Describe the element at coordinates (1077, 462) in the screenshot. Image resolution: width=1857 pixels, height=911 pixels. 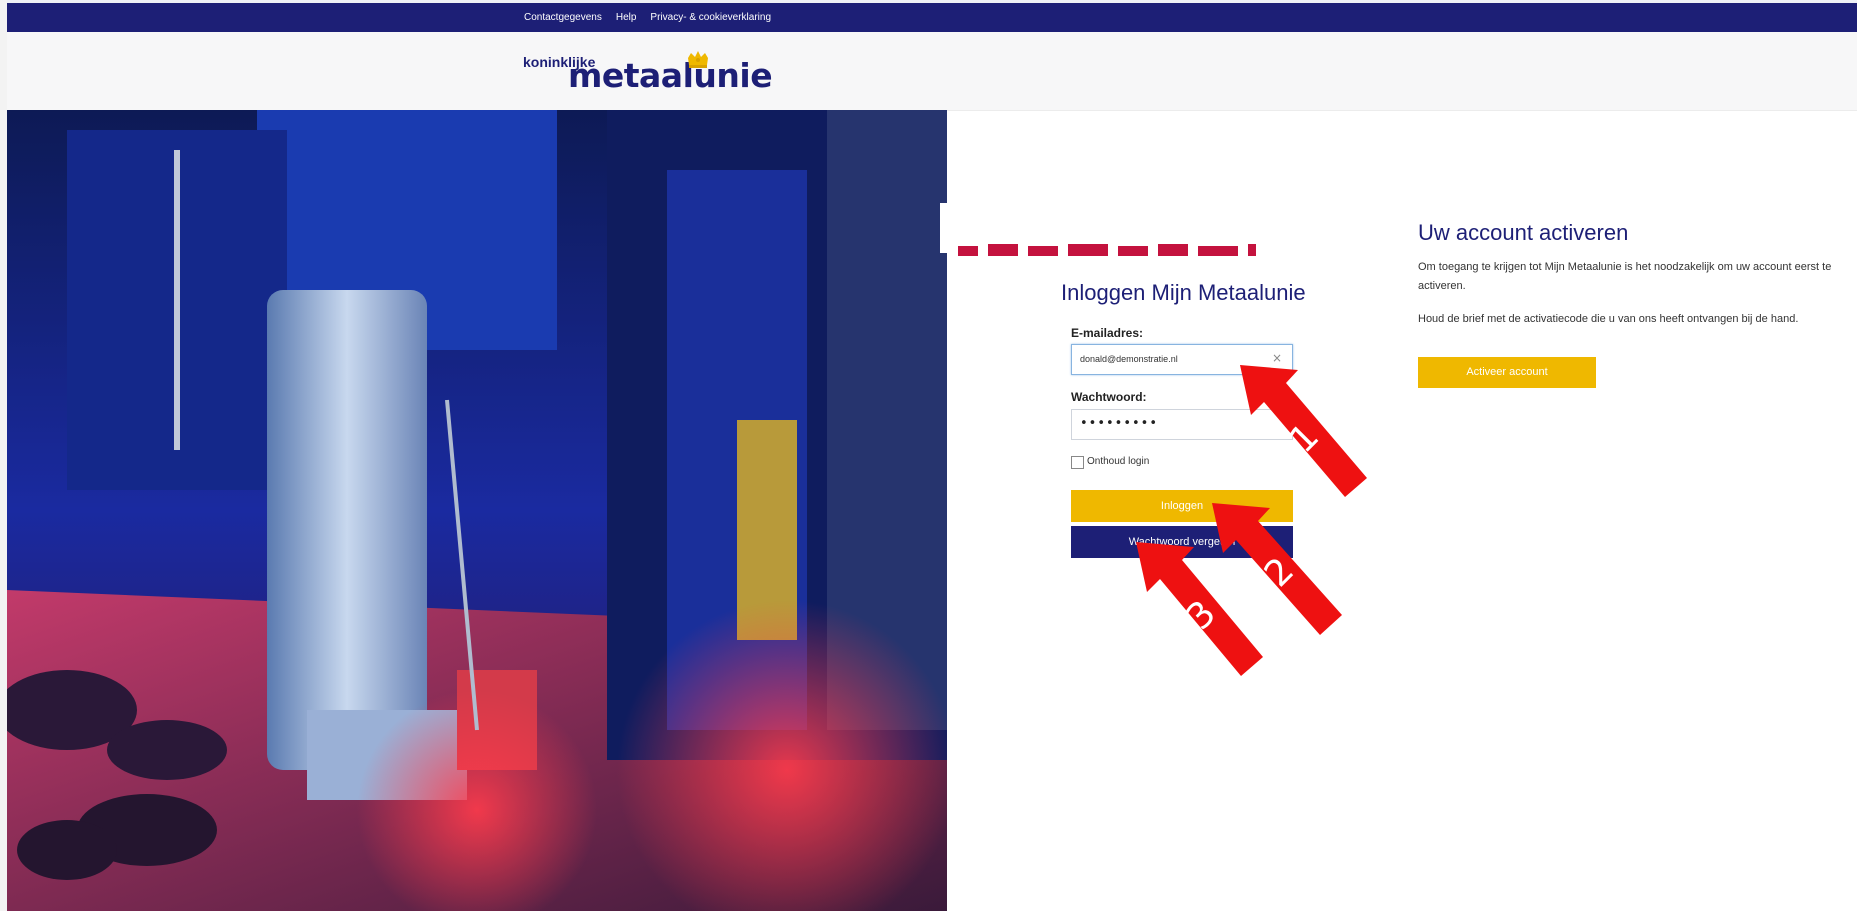
I see `remember-checkbox` at that location.